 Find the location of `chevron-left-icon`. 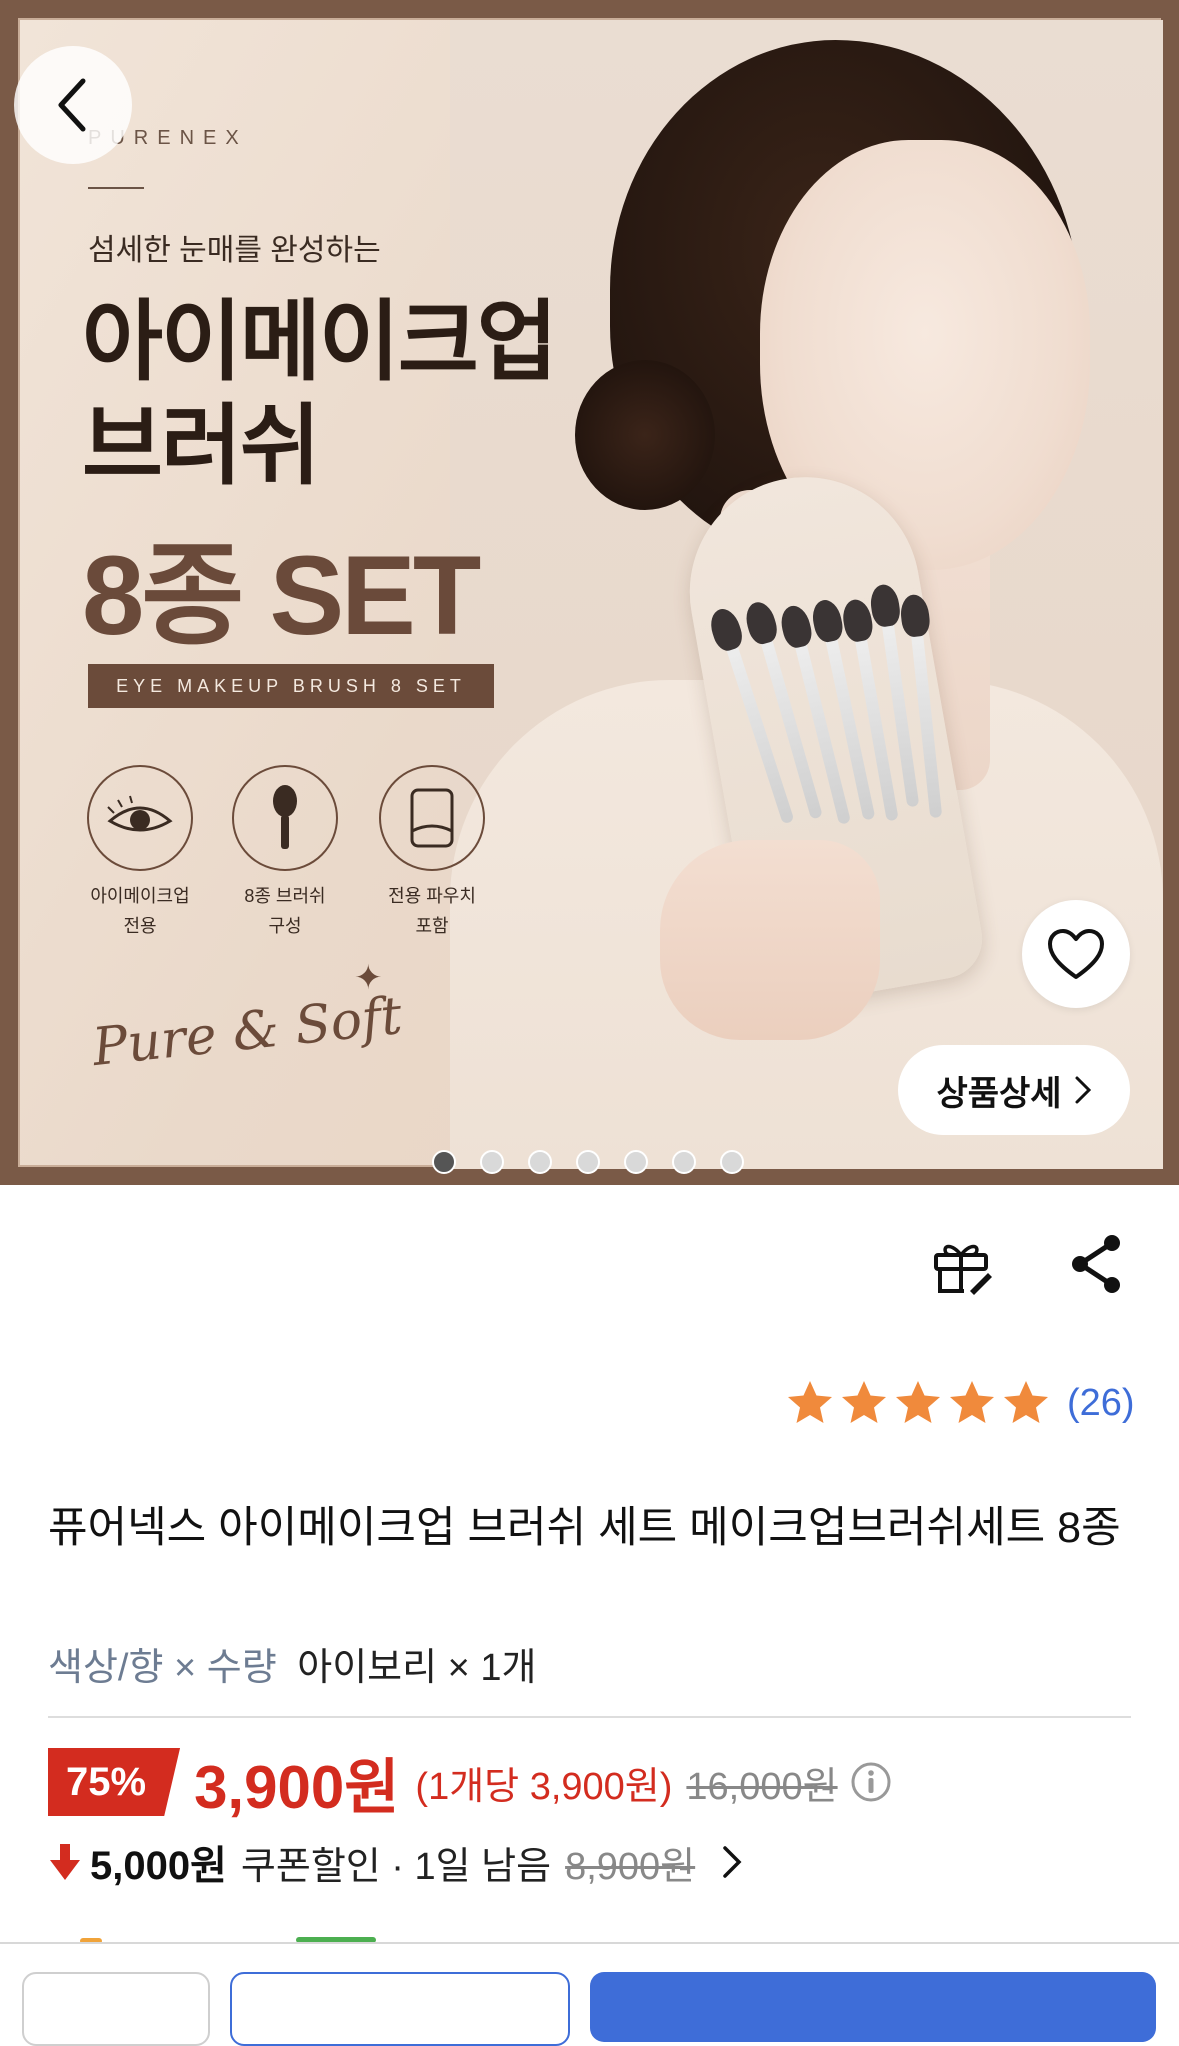

chevron-left-icon is located at coordinates (72, 105).